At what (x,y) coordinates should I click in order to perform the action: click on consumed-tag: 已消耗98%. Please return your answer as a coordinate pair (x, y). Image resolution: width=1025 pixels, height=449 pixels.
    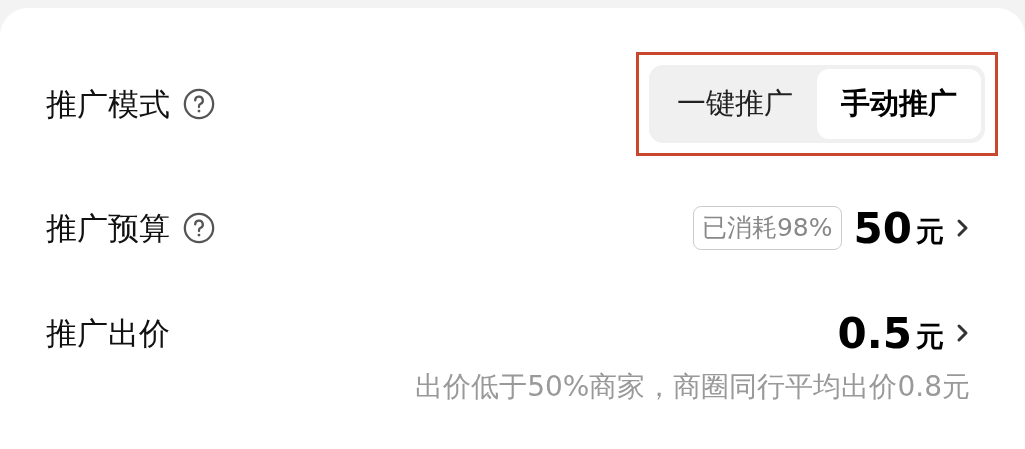
    Looking at the image, I should click on (767, 228).